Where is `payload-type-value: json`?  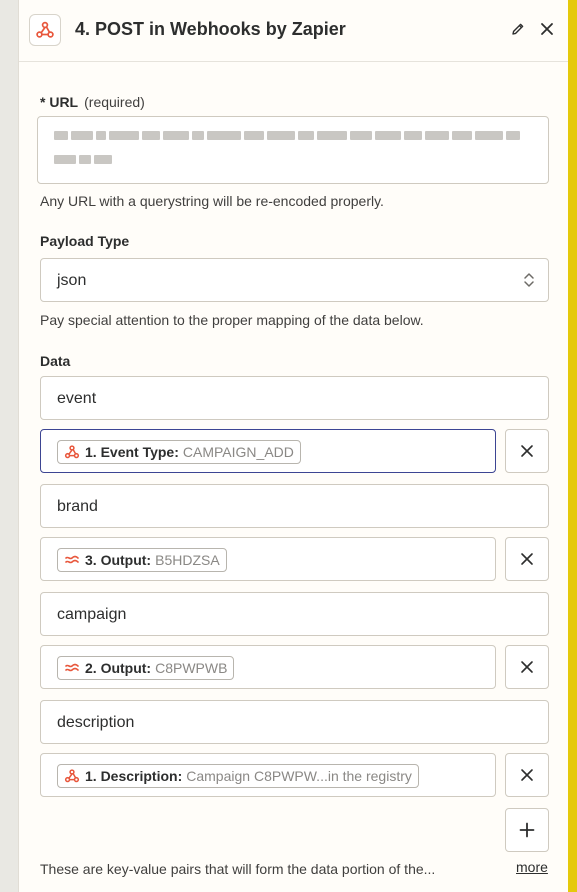 payload-type-value: json is located at coordinates (72, 280).